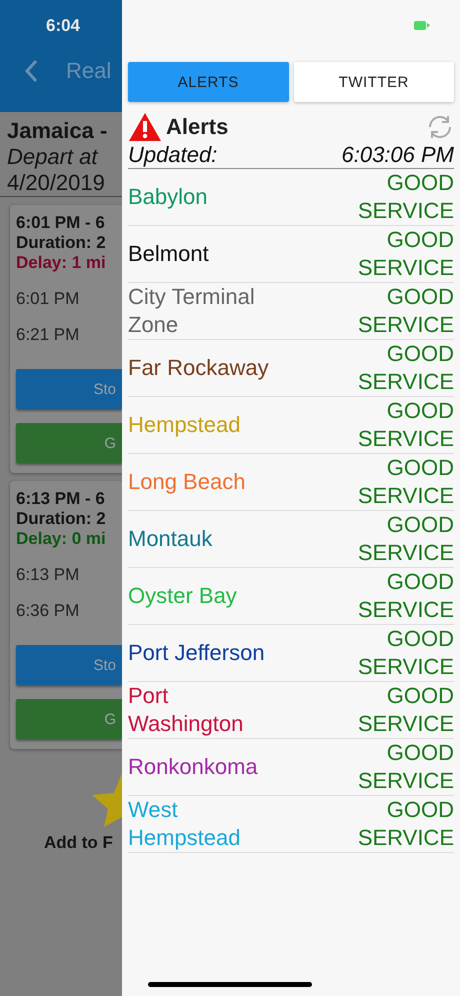  Describe the element at coordinates (440, 127) in the screenshot. I see `refresh-icon` at that location.